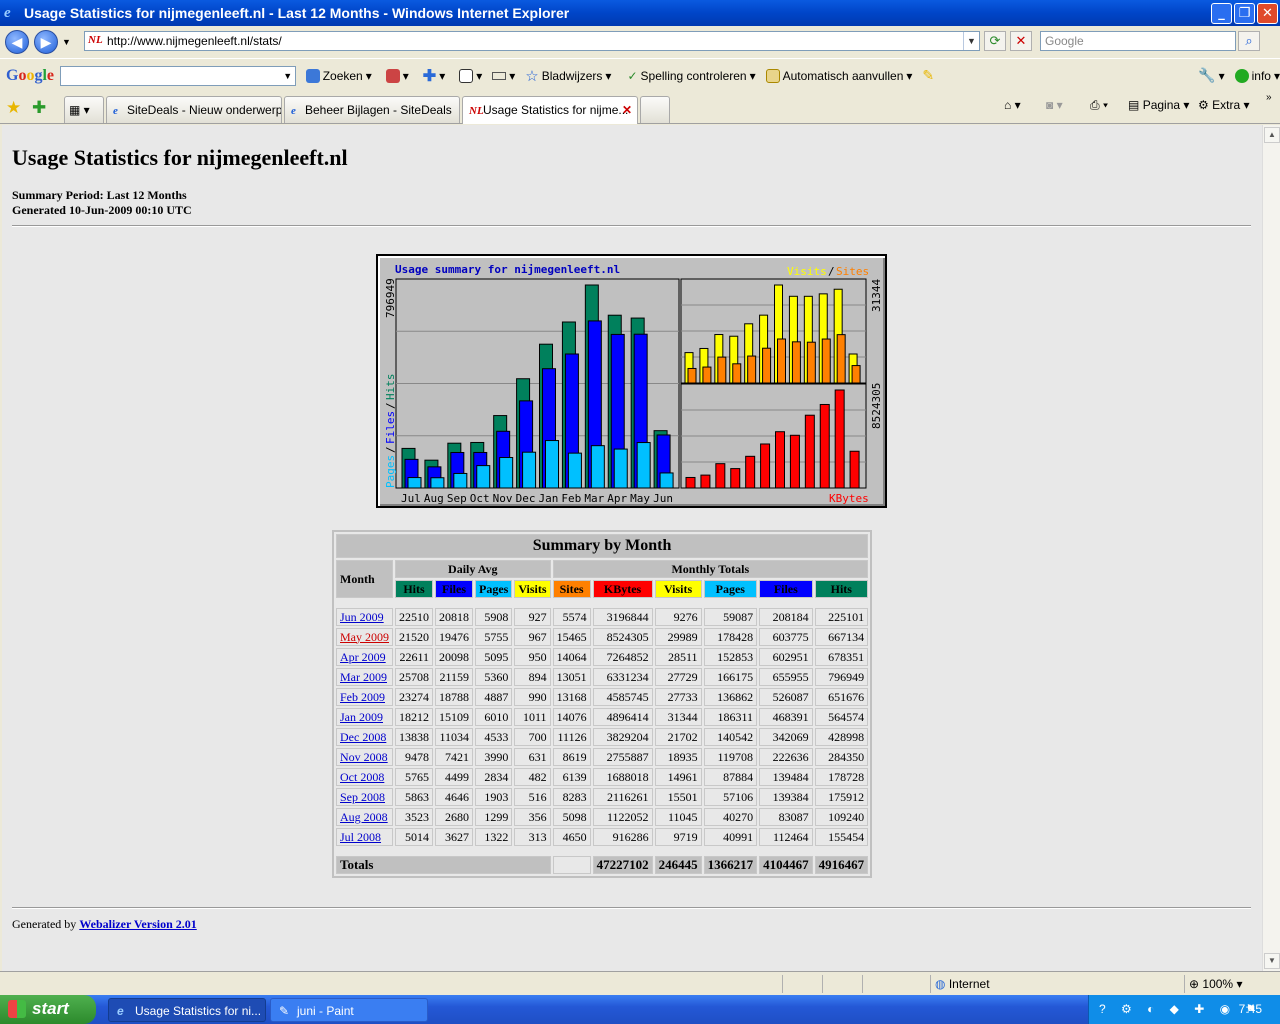 This screenshot has width=1280, height=1024. I want to click on tab-label: Beheer Bijlagen - SiteDeals, so click(378, 110).